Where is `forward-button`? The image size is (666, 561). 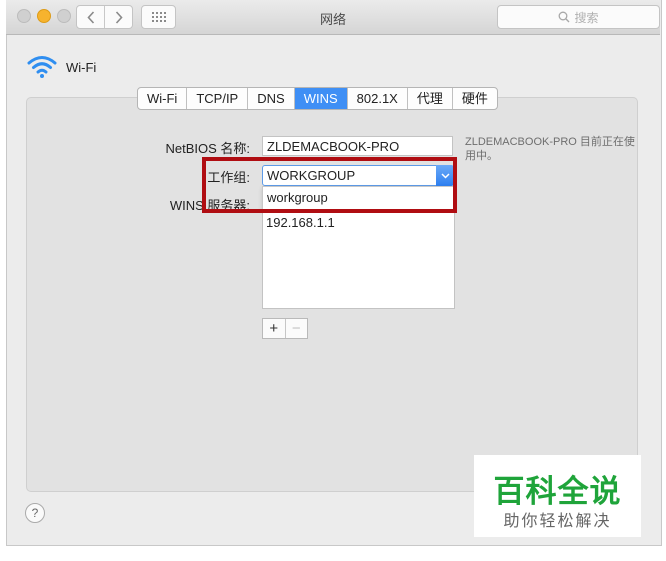 forward-button is located at coordinates (118, 17).